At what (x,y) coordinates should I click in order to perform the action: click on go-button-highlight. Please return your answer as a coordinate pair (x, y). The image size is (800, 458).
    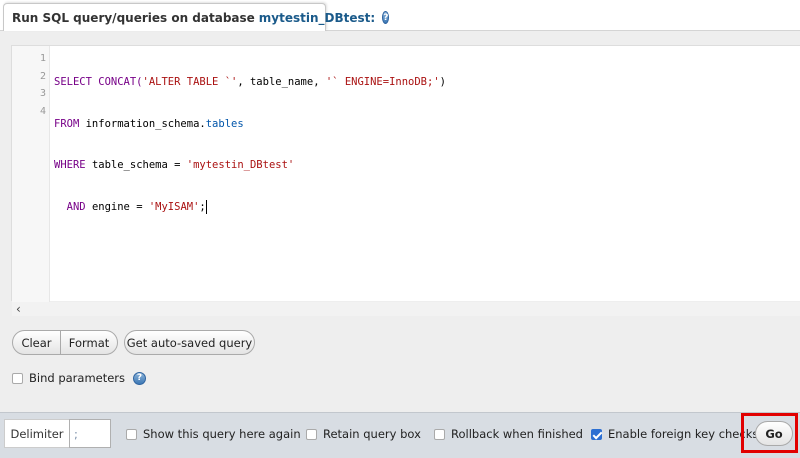
    Looking at the image, I should click on (769, 433).